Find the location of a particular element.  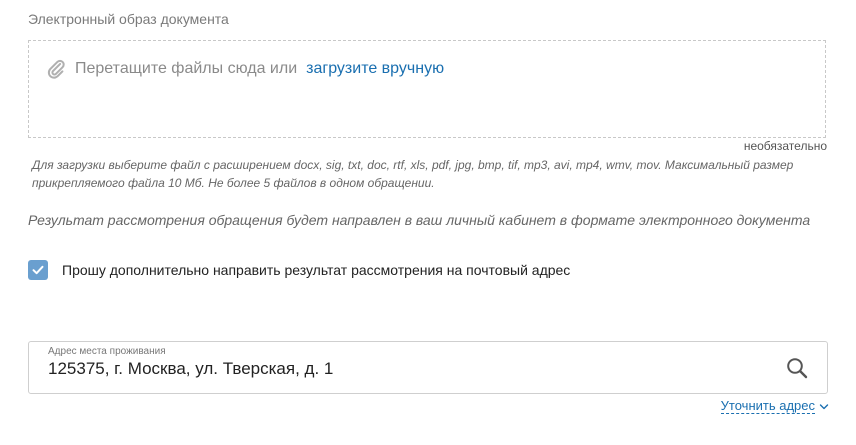

address-input-value: 125375, г. Москва, ул. Тверская, д. 1 is located at coordinates (190, 369).